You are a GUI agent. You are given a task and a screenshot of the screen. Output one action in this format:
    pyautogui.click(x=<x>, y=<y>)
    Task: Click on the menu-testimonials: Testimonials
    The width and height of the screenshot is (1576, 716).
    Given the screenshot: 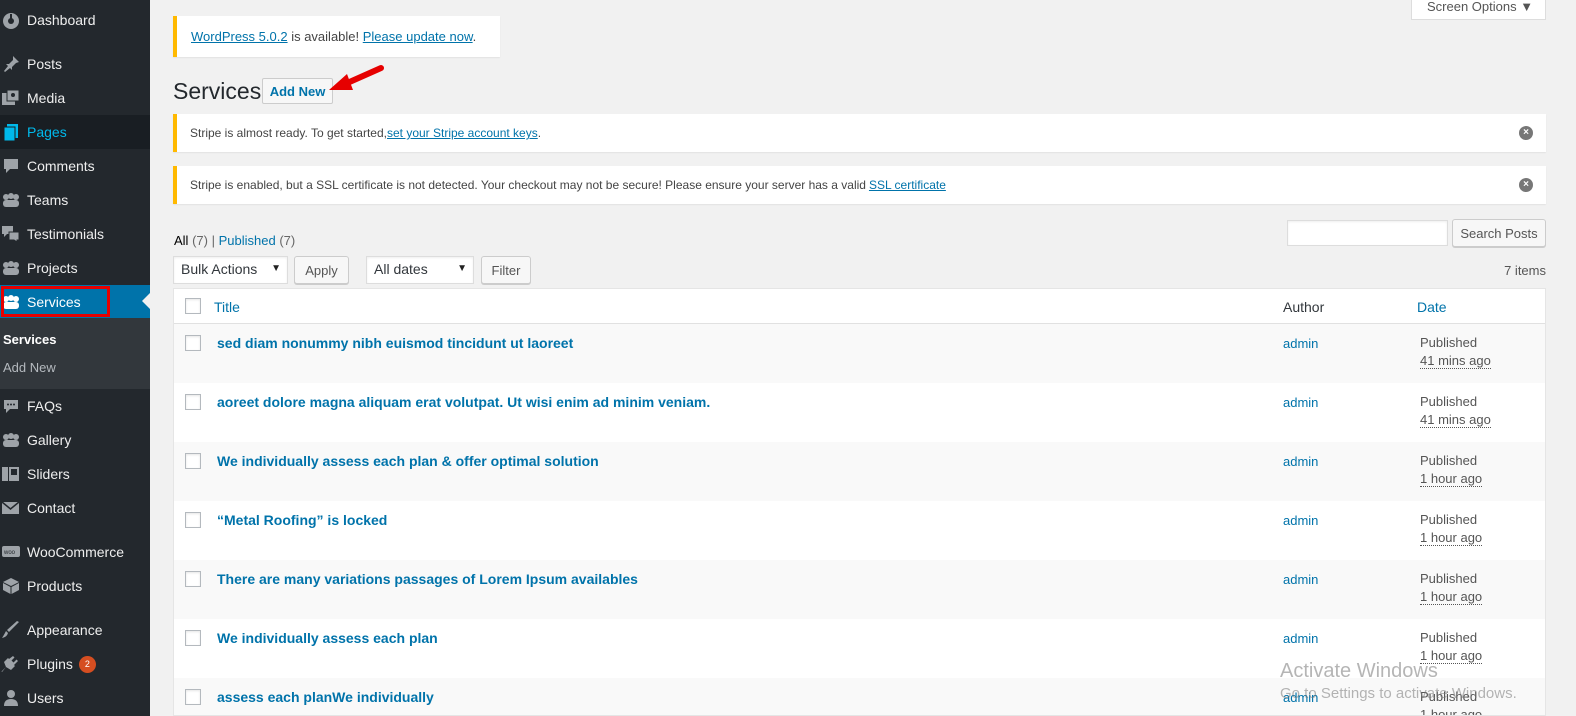 What is the action you would take?
    pyautogui.click(x=75, y=234)
    